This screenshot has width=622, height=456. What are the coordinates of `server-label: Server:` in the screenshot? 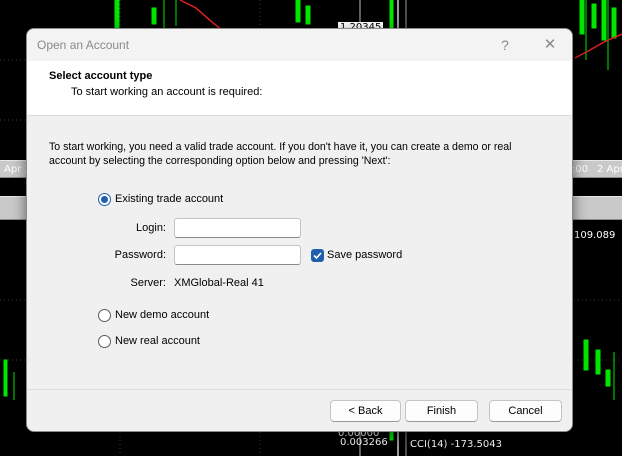 It's located at (148, 283).